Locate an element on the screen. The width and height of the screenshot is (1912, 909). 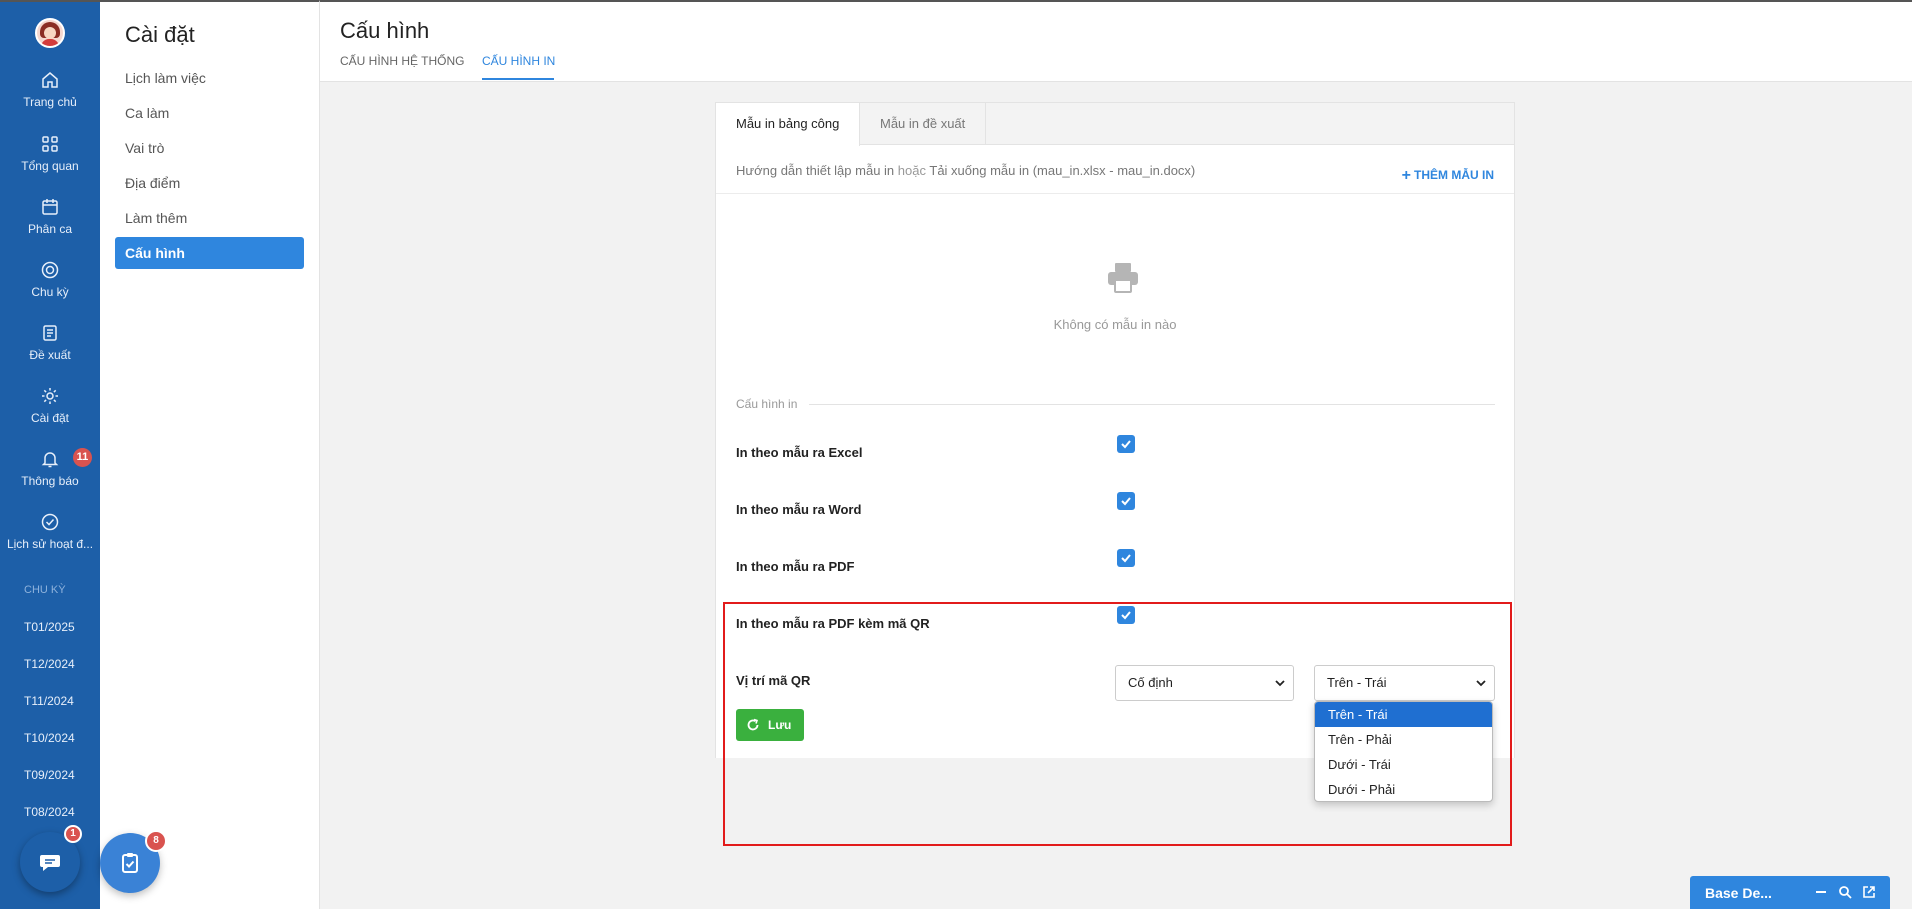
add-template-button: + THÊM MẪU IN is located at coordinates (1448, 176).